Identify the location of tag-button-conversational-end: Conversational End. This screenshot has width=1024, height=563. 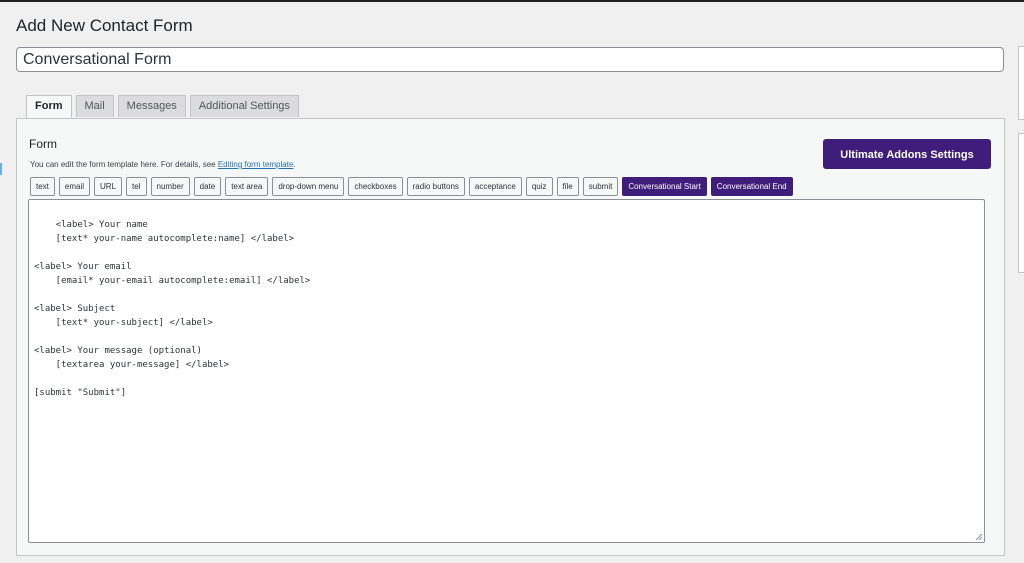
(751, 186).